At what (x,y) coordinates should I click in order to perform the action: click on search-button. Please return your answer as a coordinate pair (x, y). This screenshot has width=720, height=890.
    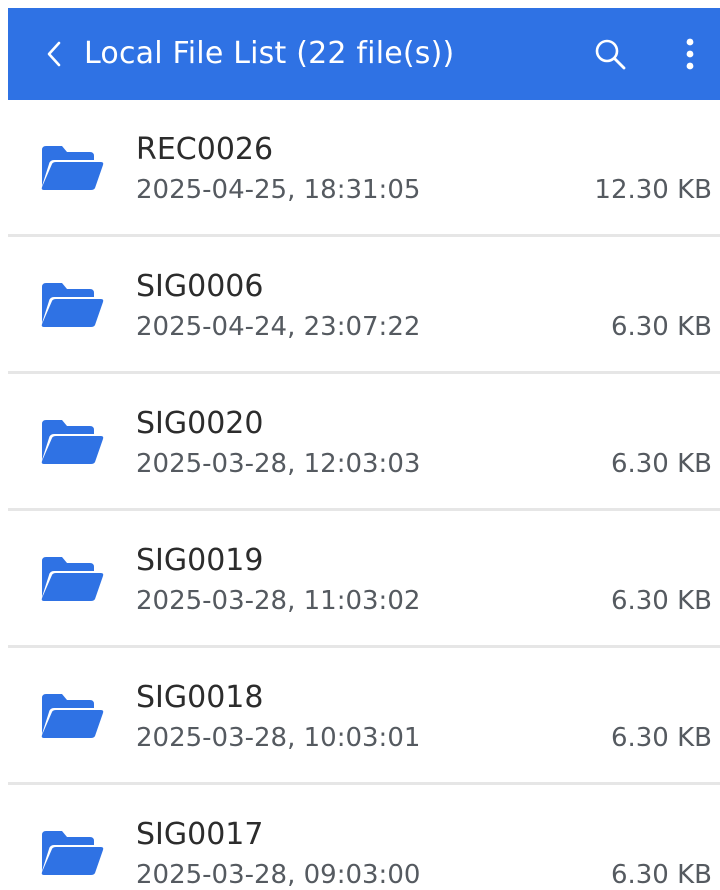
    Looking at the image, I should click on (610, 54).